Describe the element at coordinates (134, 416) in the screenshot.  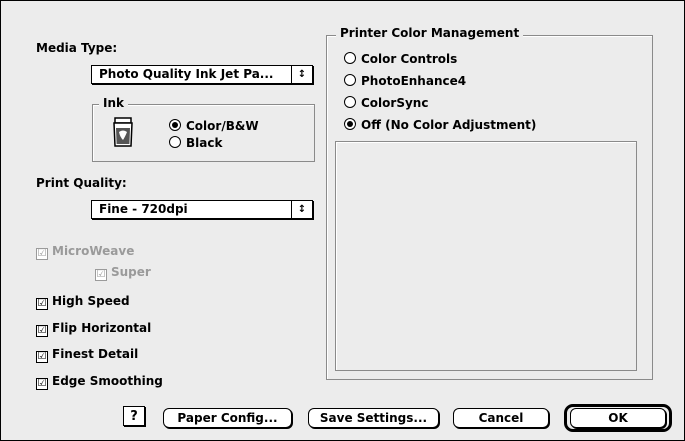
I see `help-button: ?` at that location.